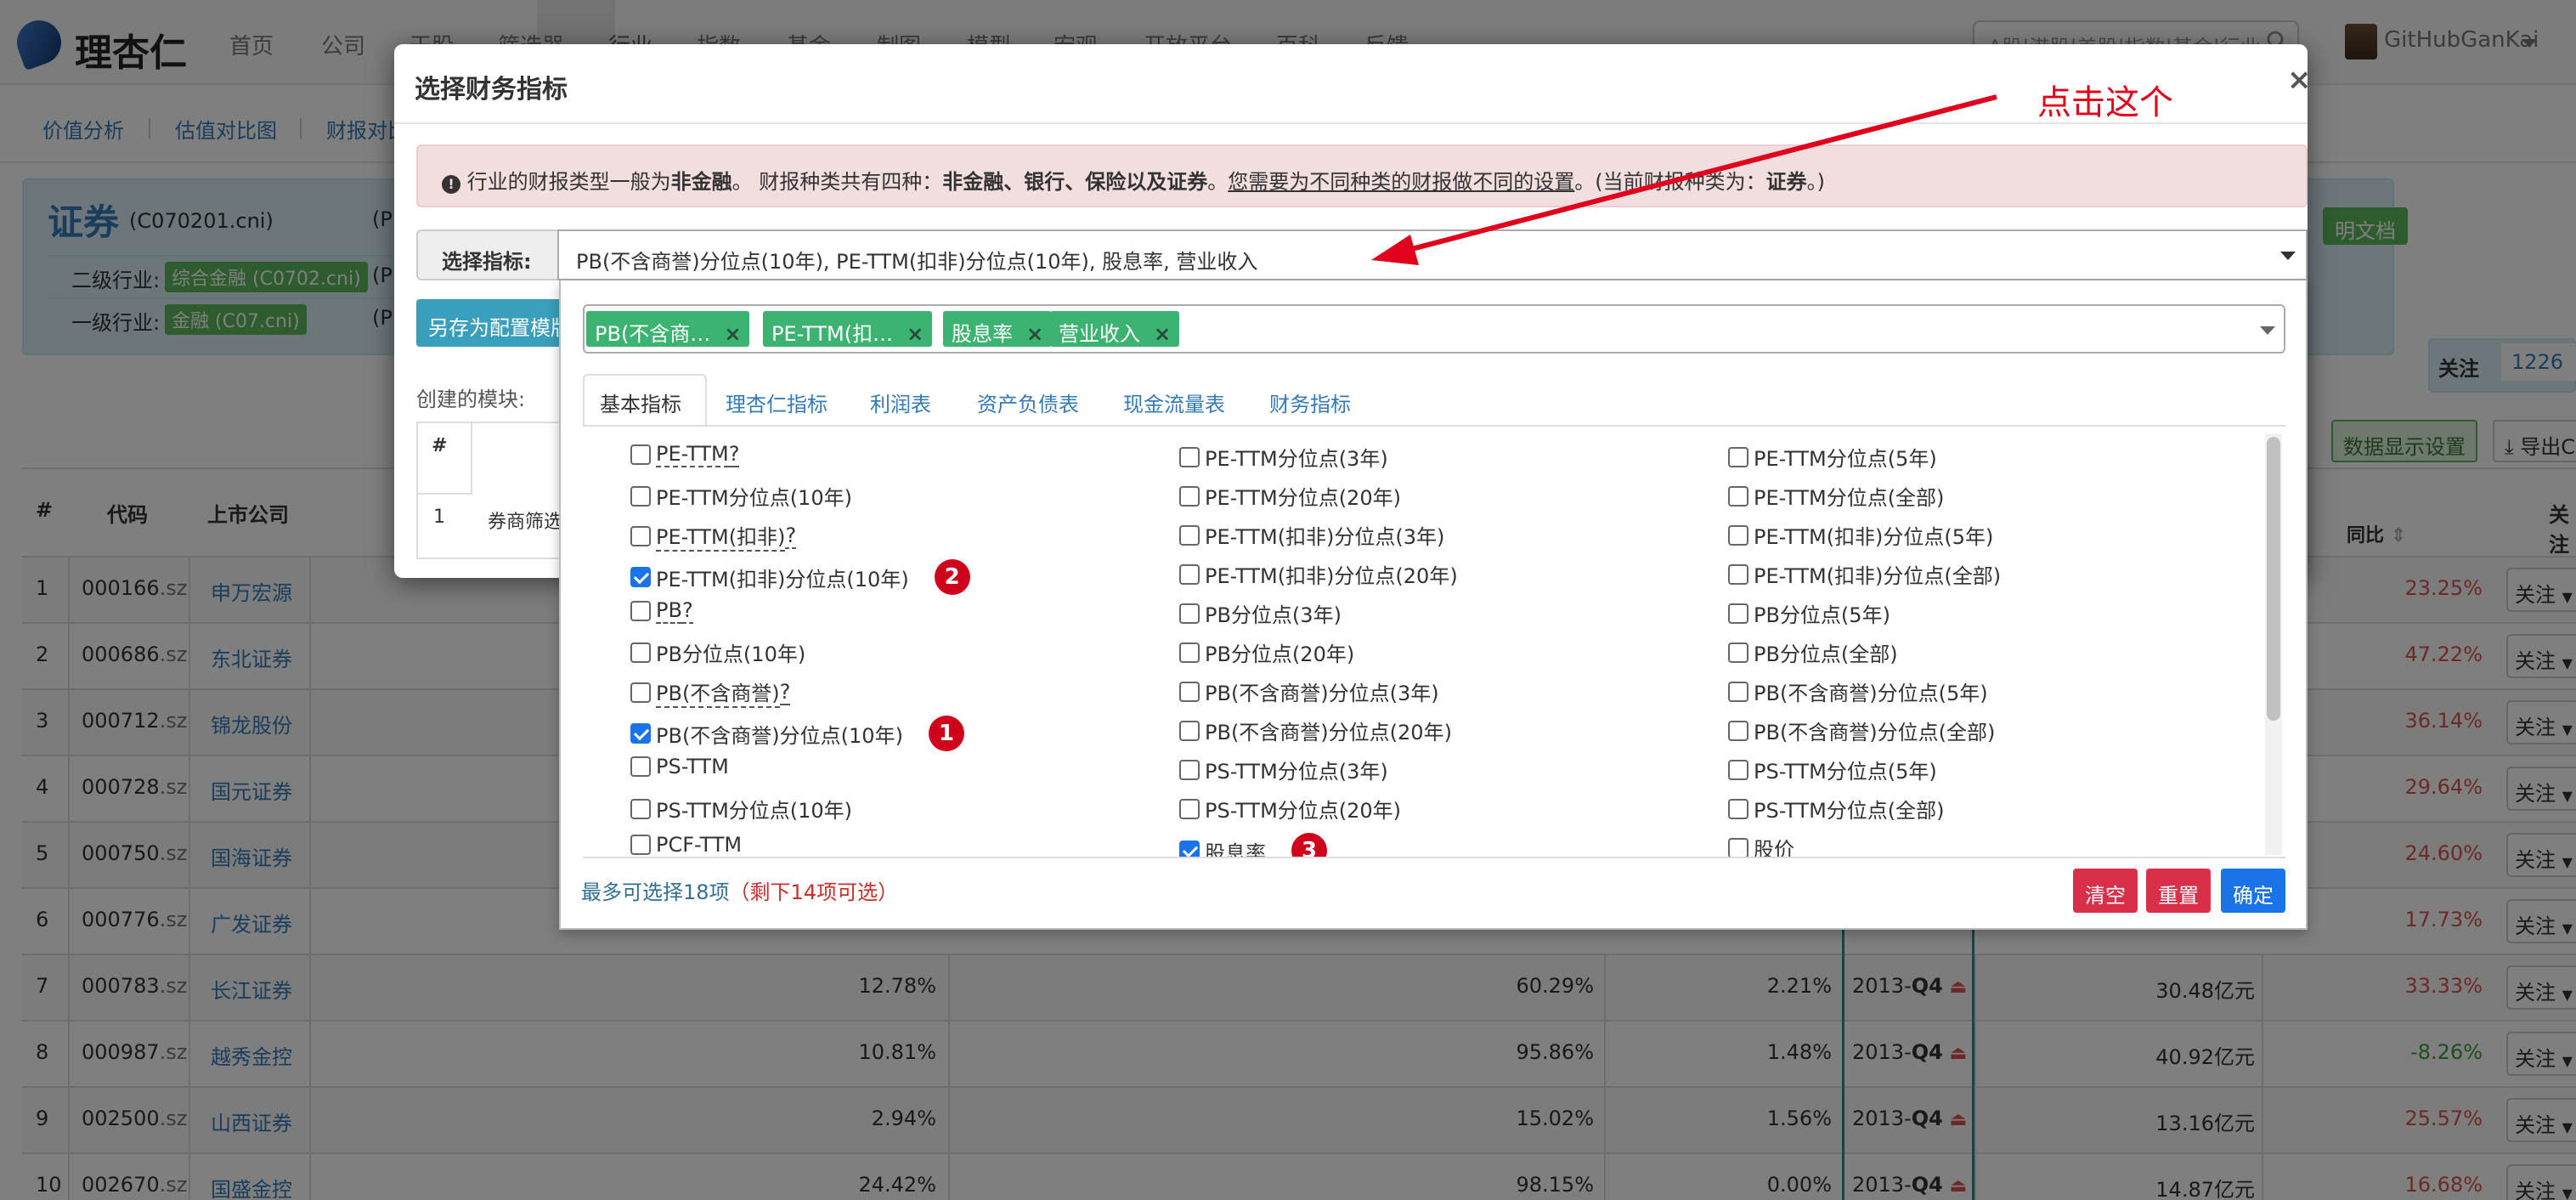 The image size is (2576, 1200). Describe the element at coordinates (1322, 691) in the screenshot. I see `option-label: PB(不含商誉)分位点(3年)` at that location.